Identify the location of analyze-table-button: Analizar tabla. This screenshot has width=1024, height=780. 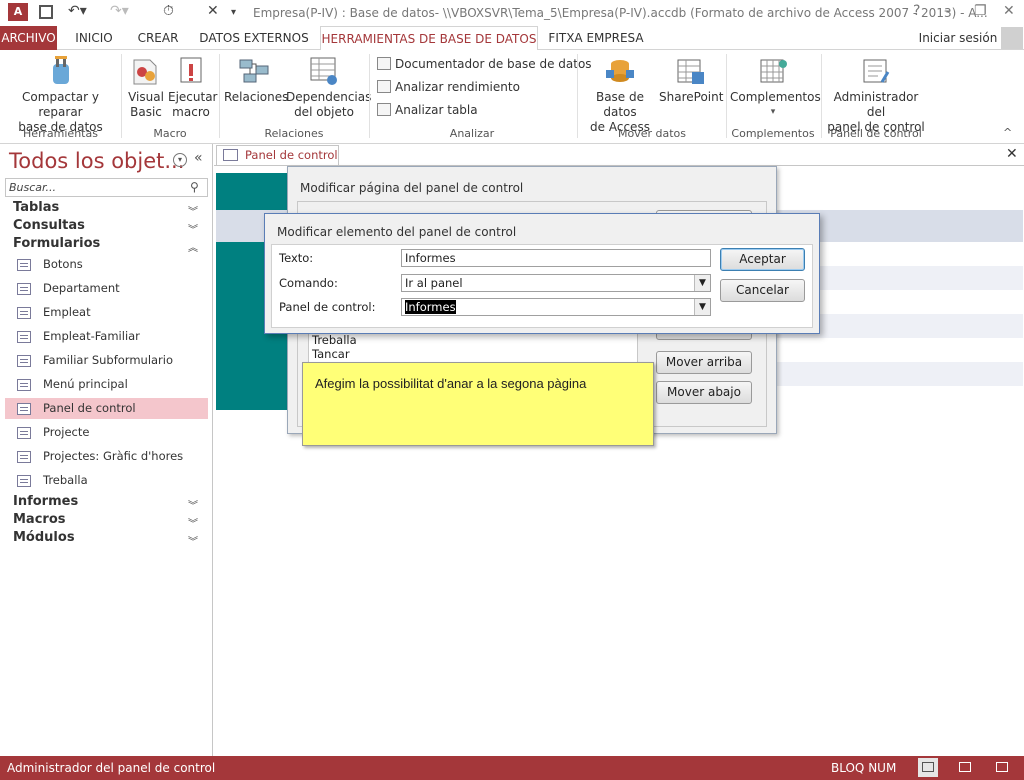
(427, 110).